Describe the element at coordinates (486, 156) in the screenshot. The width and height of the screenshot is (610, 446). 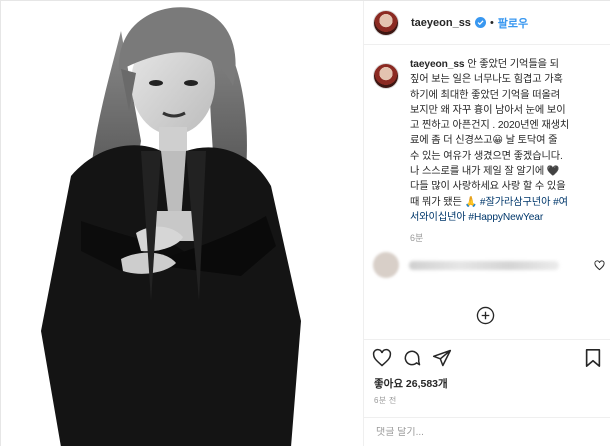
I see `caption-line: 수 있는 여유가 생겼으면 좋겠습니다.` at that location.